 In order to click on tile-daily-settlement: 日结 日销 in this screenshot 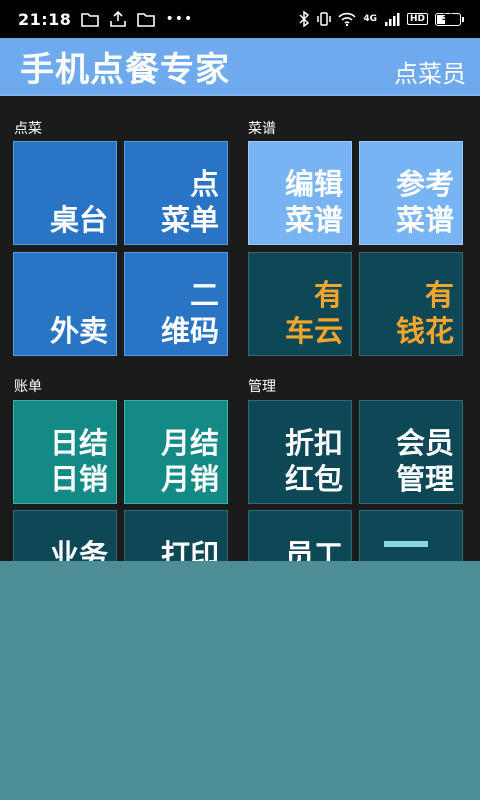, I will do `click(65, 452)`.